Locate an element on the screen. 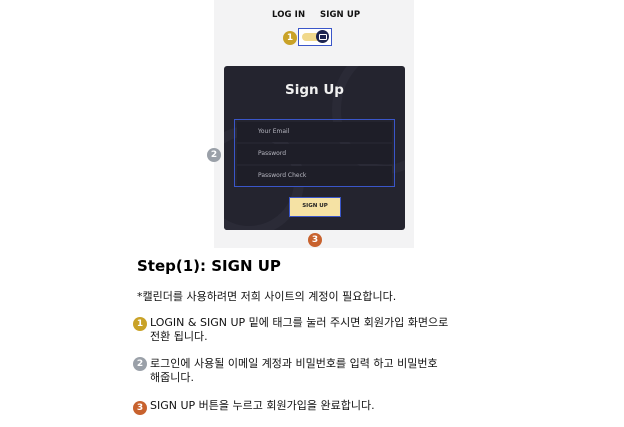 This screenshot has height=427, width=624. step-badge-3: 3 is located at coordinates (315, 240).